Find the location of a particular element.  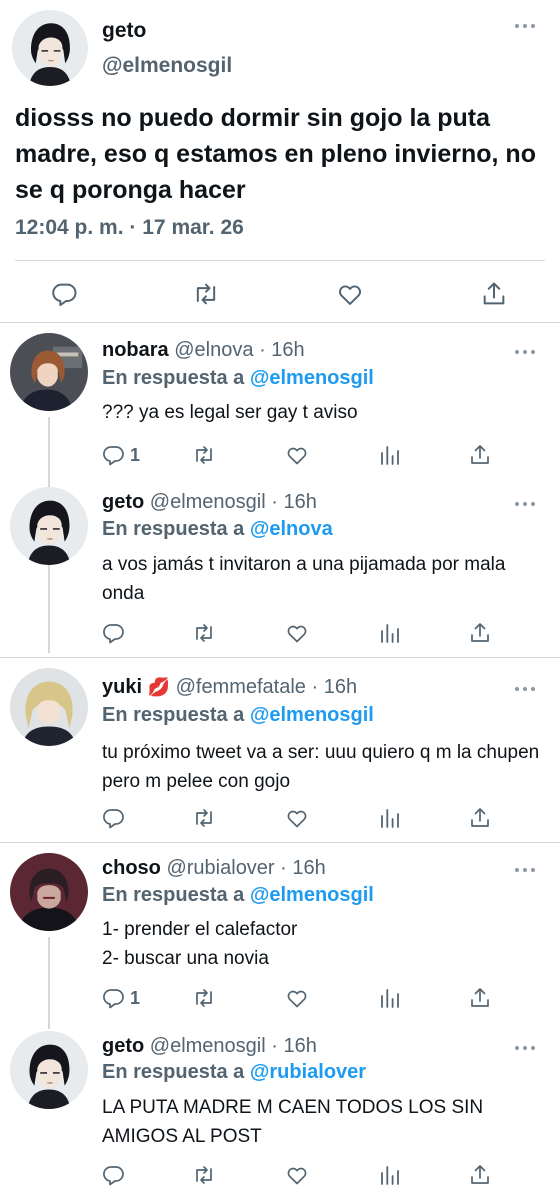

in-reply-handle: @rubialover is located at coordinates (308, 1072).